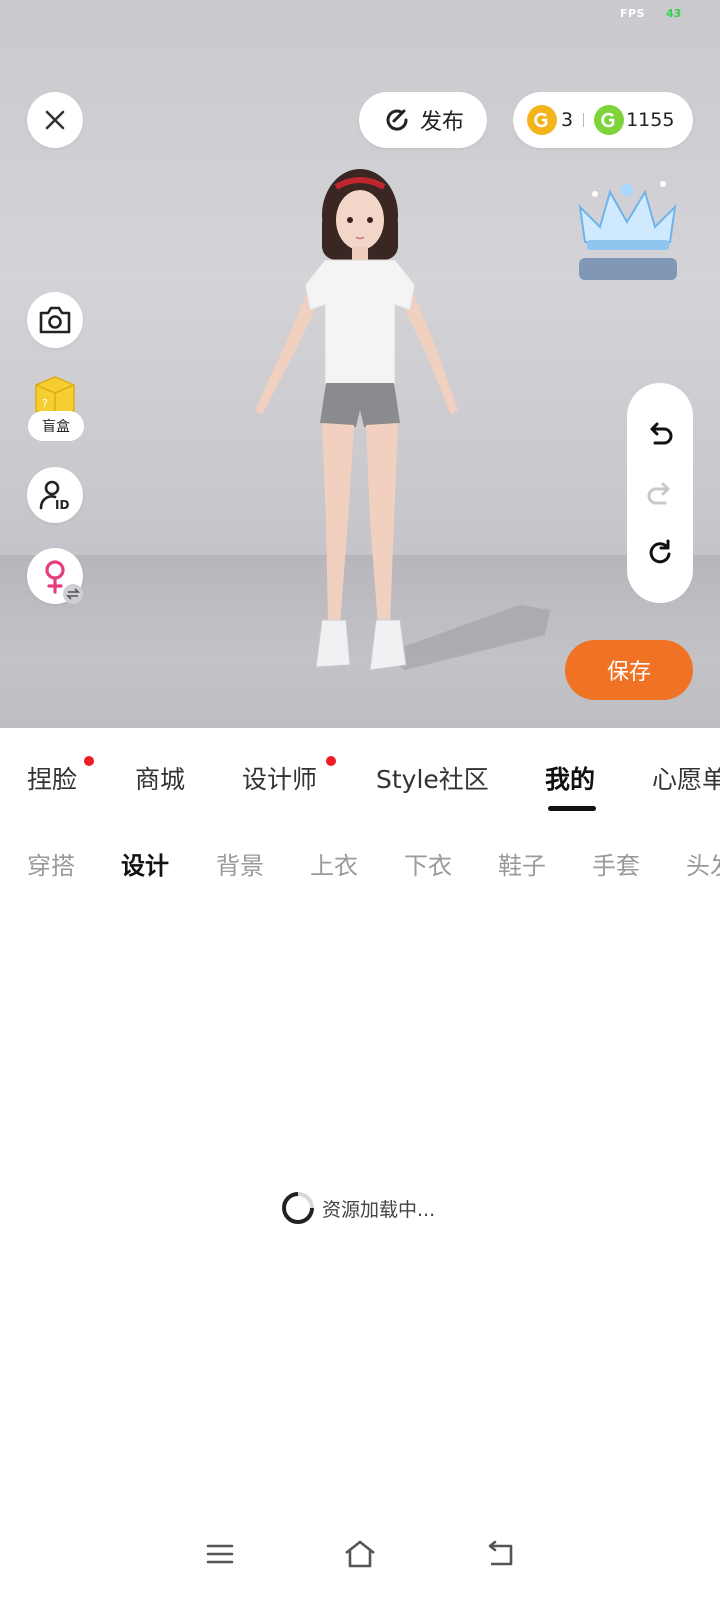  I want to click on subtab-background: 背景, so click(240, 863).